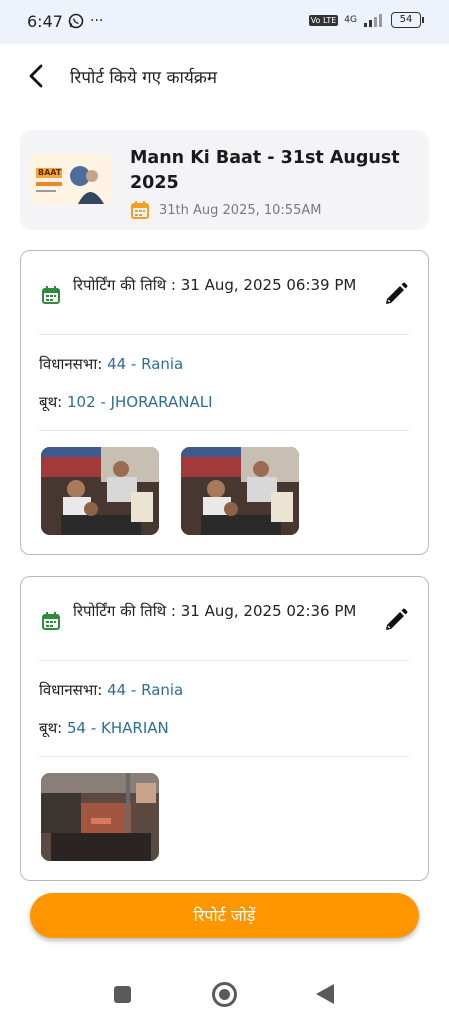 The width and height of the screenshot is (449, 1024). Describe the element at coordinates (50, 172) in the screenshot. I see `thumbnail-logo-text: BAAT` at that location.